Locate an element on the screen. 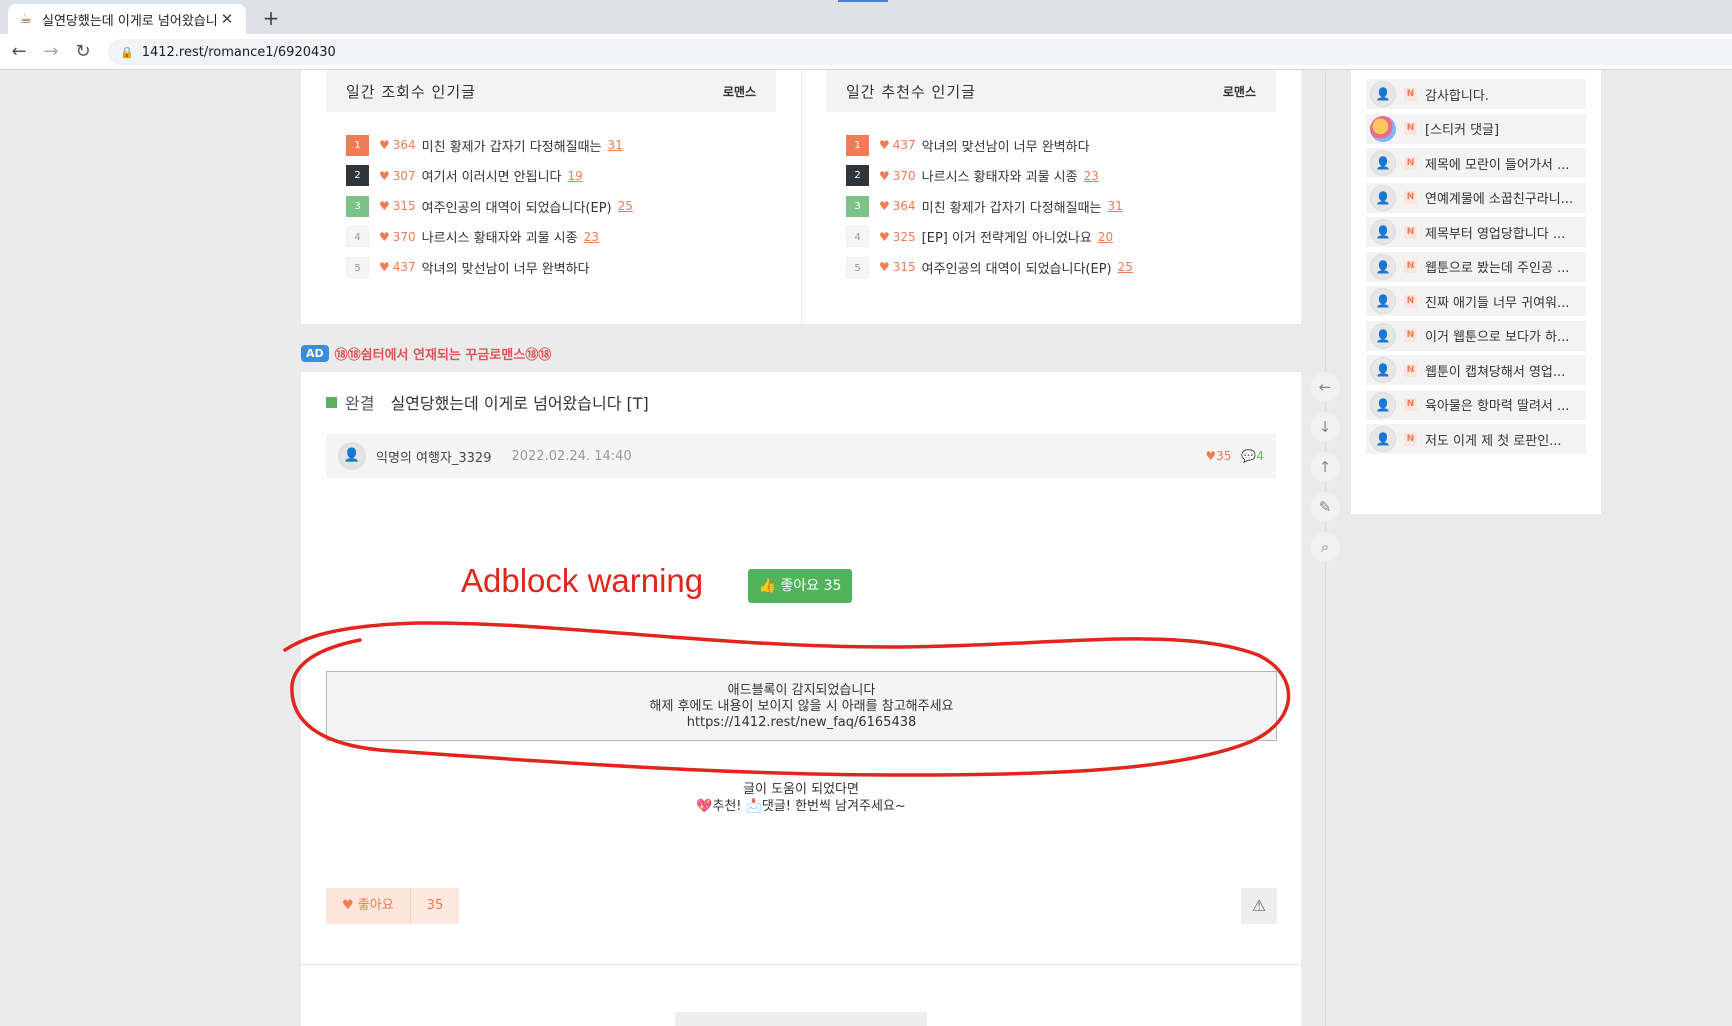  item-likes: 325 is located at coordinates (904, 236).